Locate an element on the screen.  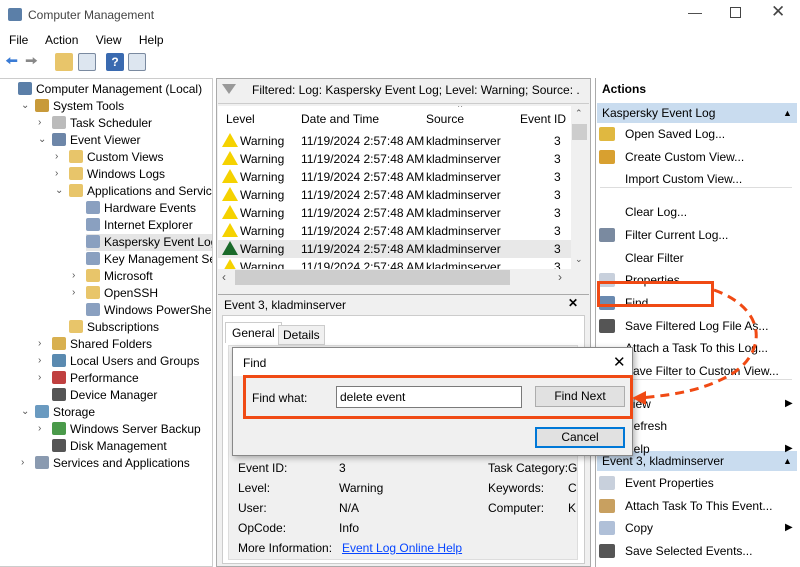
tree-item: Performance is located at coordinates (95, 378).